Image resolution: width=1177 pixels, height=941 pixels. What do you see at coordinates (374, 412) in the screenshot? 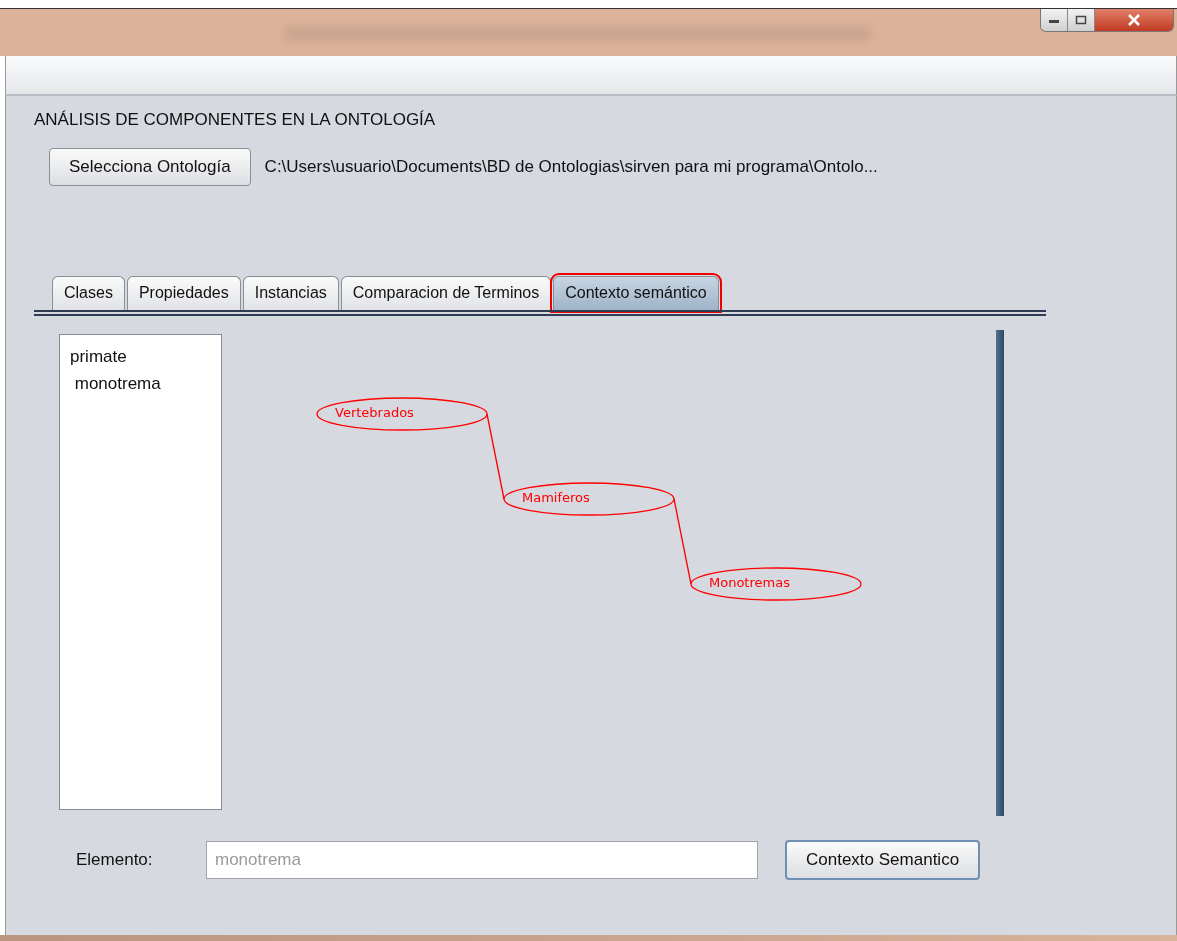
I see `node-label: Vertebrados` at bounding box center [374, 412].